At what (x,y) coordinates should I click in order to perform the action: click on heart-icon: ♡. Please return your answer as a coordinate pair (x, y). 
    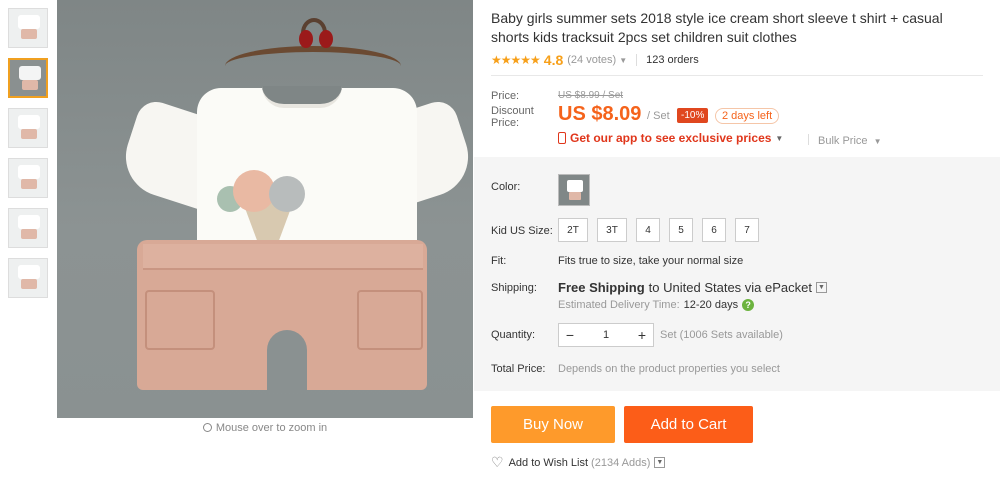
    Looking at the image, I should click on (497, 462).